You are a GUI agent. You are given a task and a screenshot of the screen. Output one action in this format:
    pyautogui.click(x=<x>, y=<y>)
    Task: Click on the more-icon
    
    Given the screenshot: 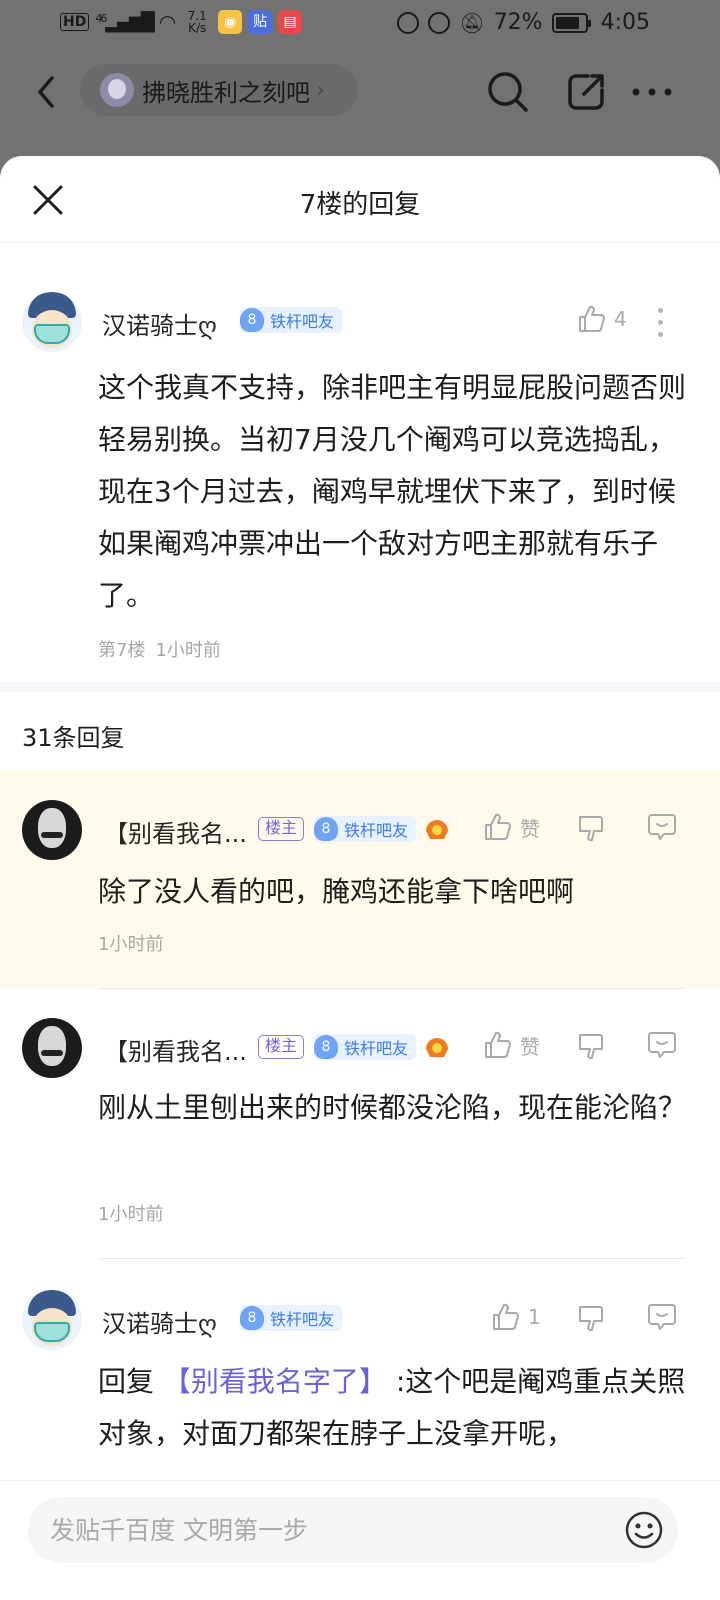 What is the action you would take?
    pyautogui.click(x=652, y=92)
    